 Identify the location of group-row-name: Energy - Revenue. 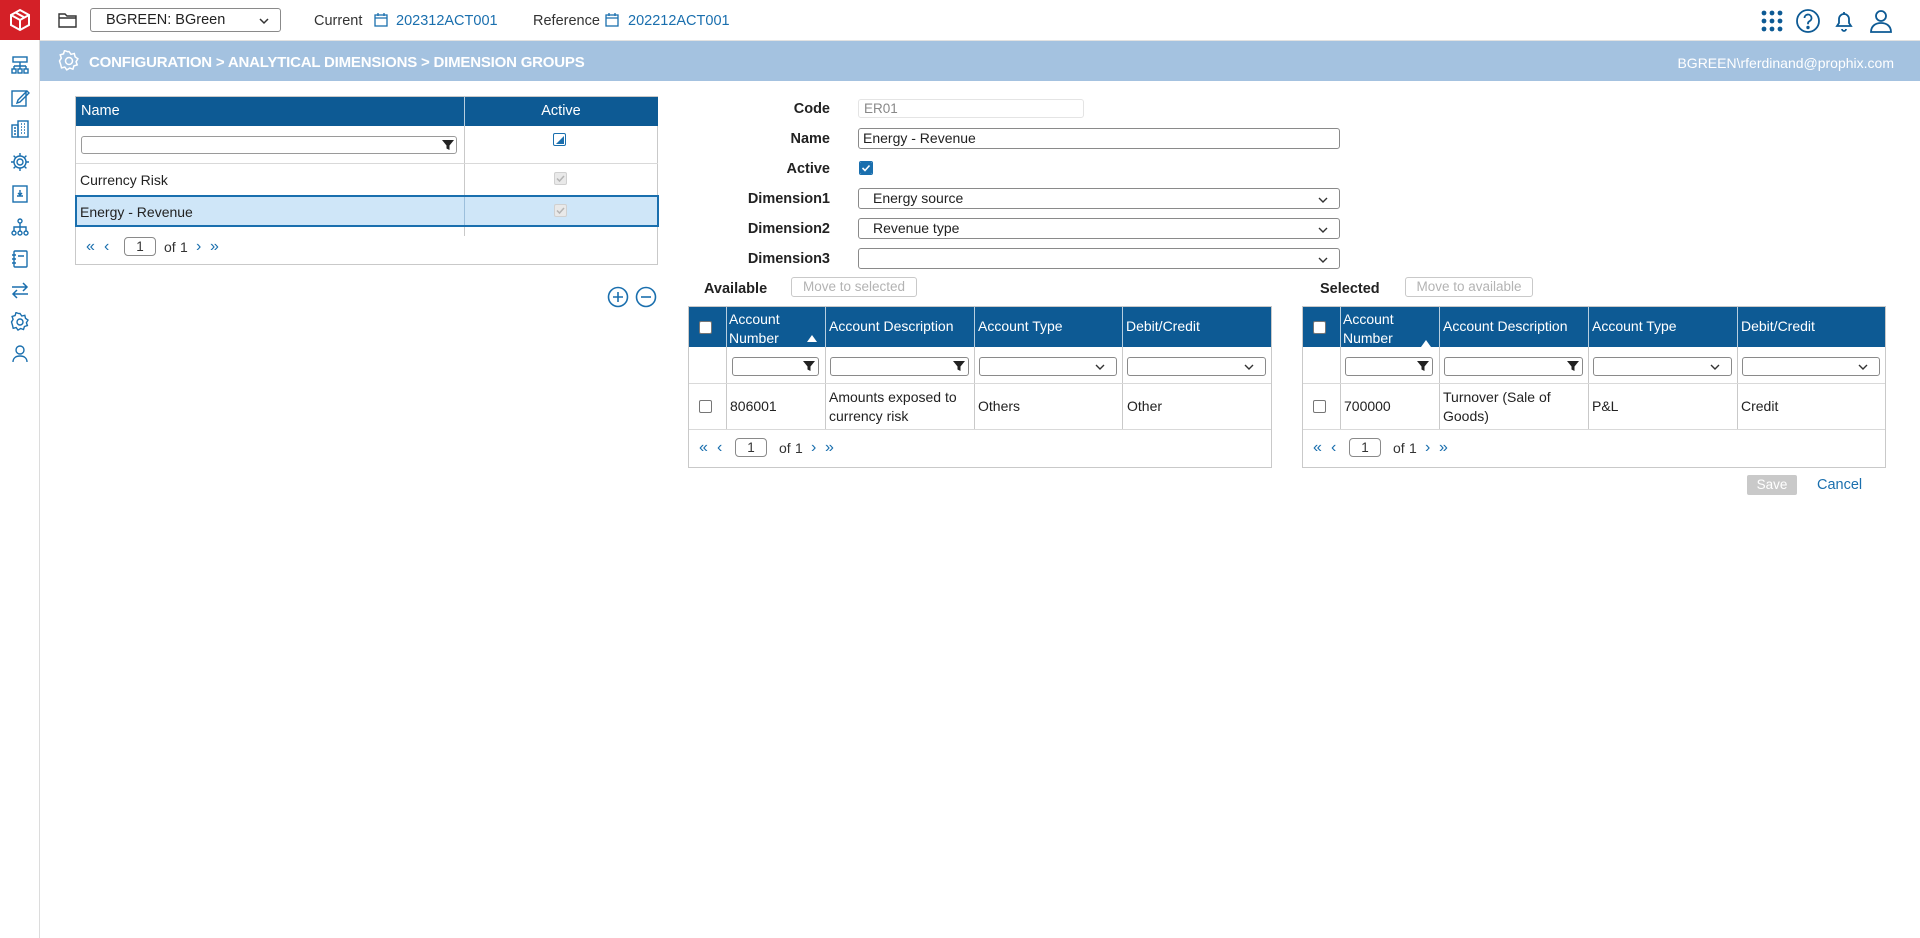
(136, 212).